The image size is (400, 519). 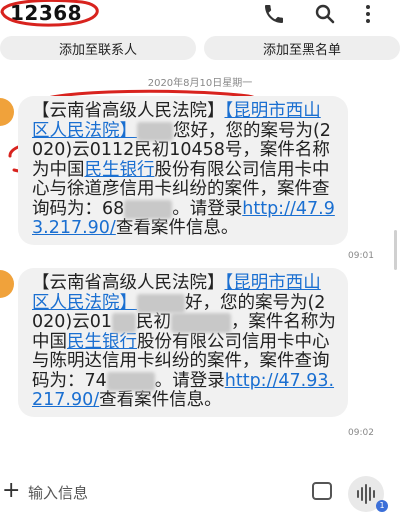 I want to click on add-to-contacts-button: 添加至联系人, so click(x=98, y=48).